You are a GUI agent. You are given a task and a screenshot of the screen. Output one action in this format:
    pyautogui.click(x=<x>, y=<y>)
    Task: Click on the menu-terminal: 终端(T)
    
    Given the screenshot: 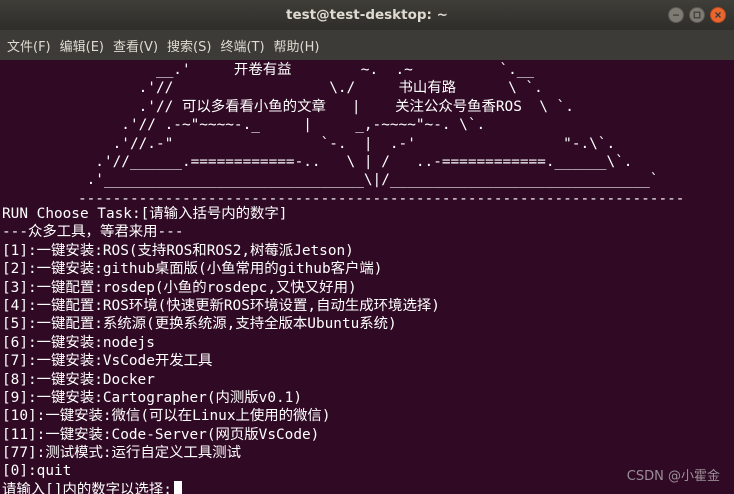 What is the action you would take?
    pyautogui.click(x=243, y=45)
    